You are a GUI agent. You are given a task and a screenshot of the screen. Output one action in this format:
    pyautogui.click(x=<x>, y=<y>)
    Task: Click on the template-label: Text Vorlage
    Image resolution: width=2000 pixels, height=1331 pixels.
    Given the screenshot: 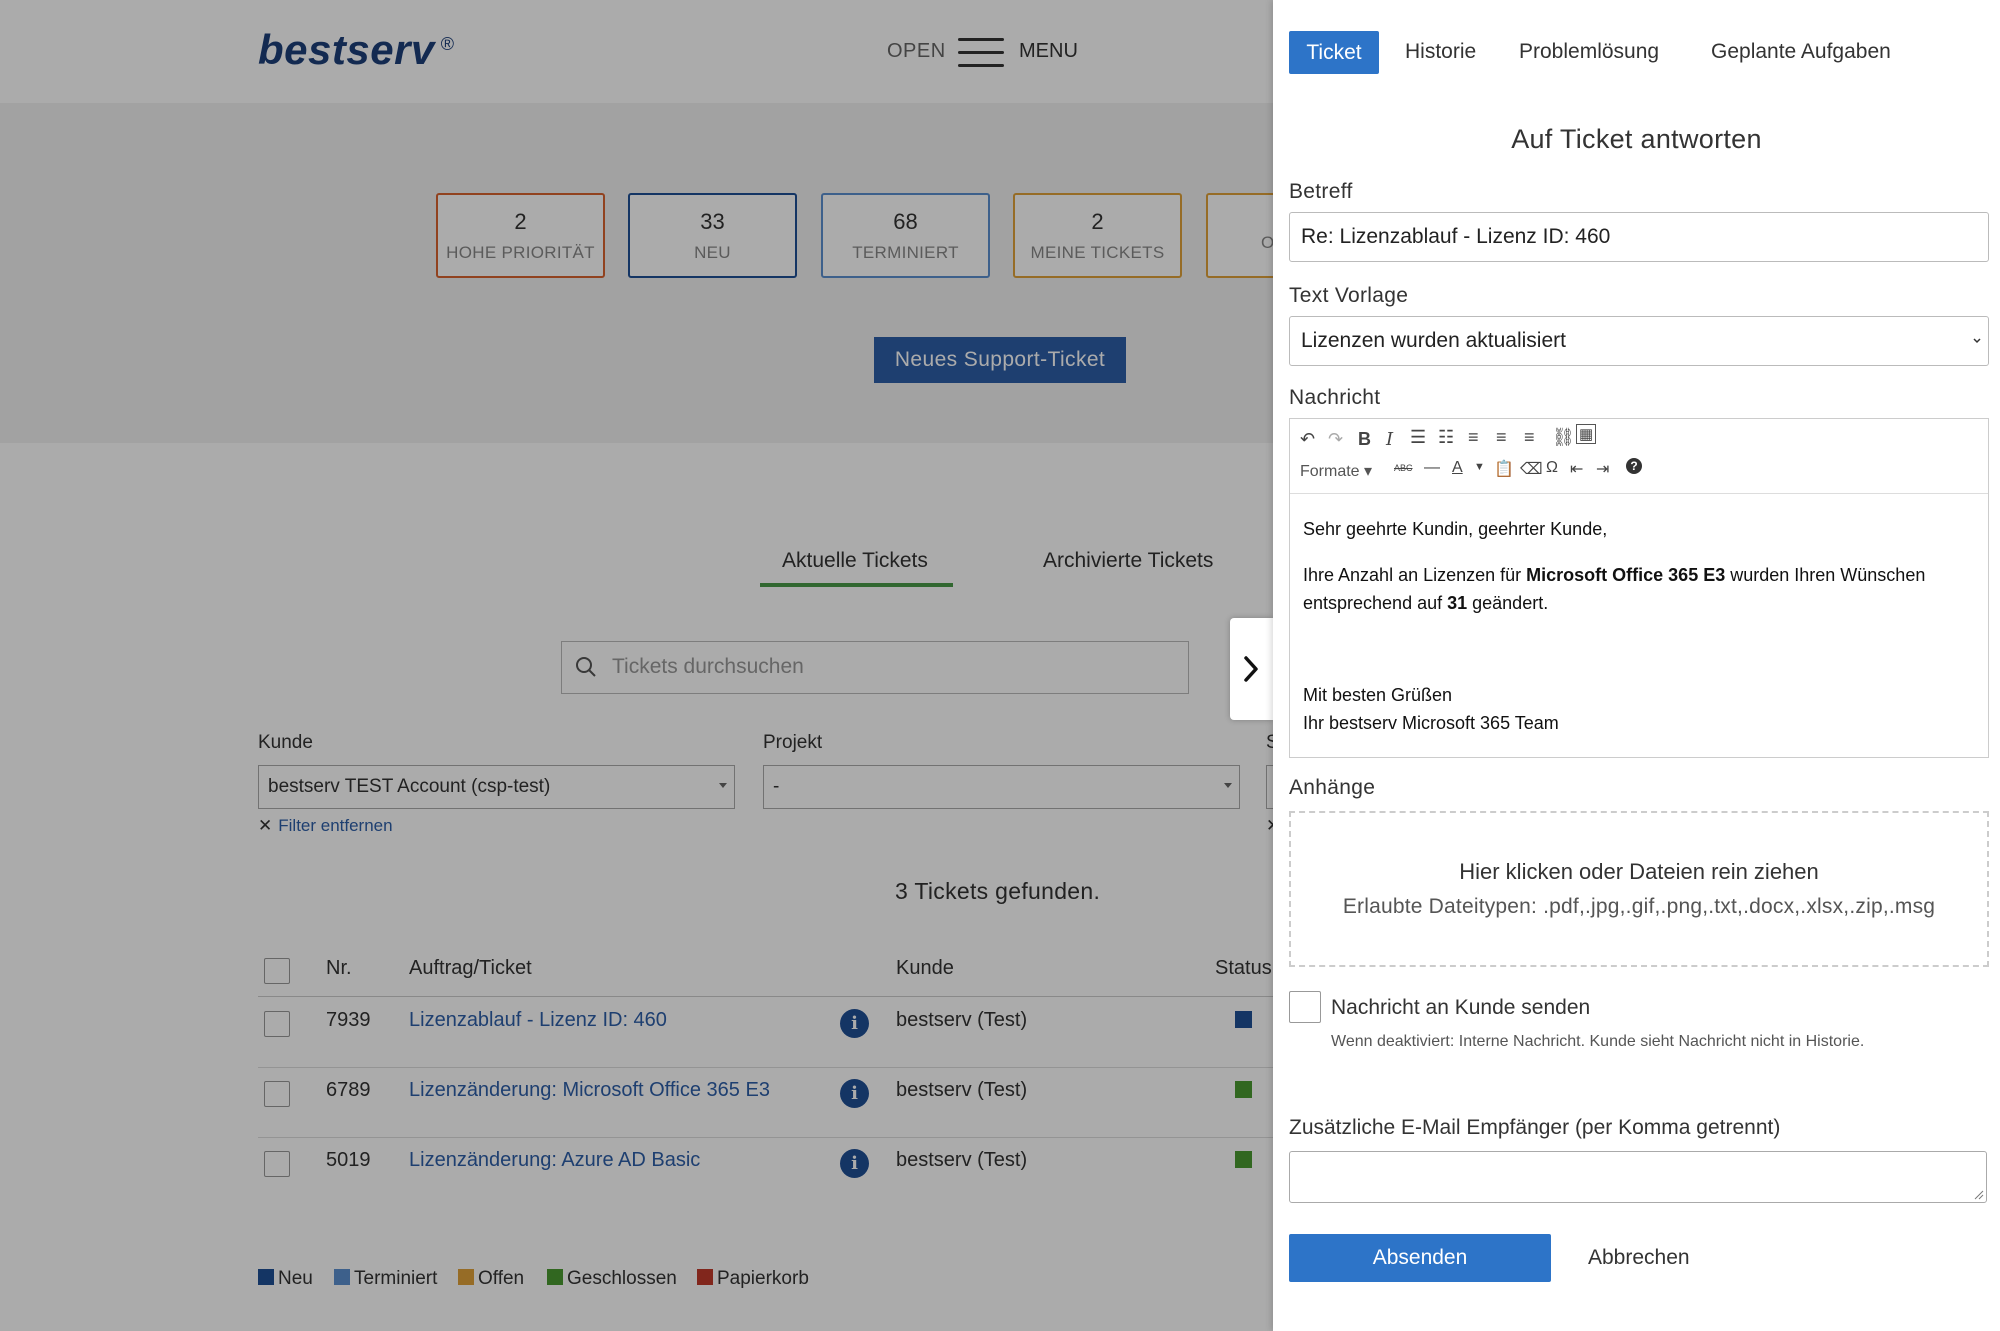 What is the action you would take?
    pyautogui.click(x=1349, y=295)
    